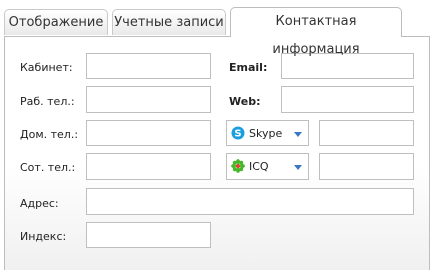 Image resolution: width=434 pixels, height=270 pixels. I want to click on home-phone-label: Дом. тел.:, so click(49, 134).